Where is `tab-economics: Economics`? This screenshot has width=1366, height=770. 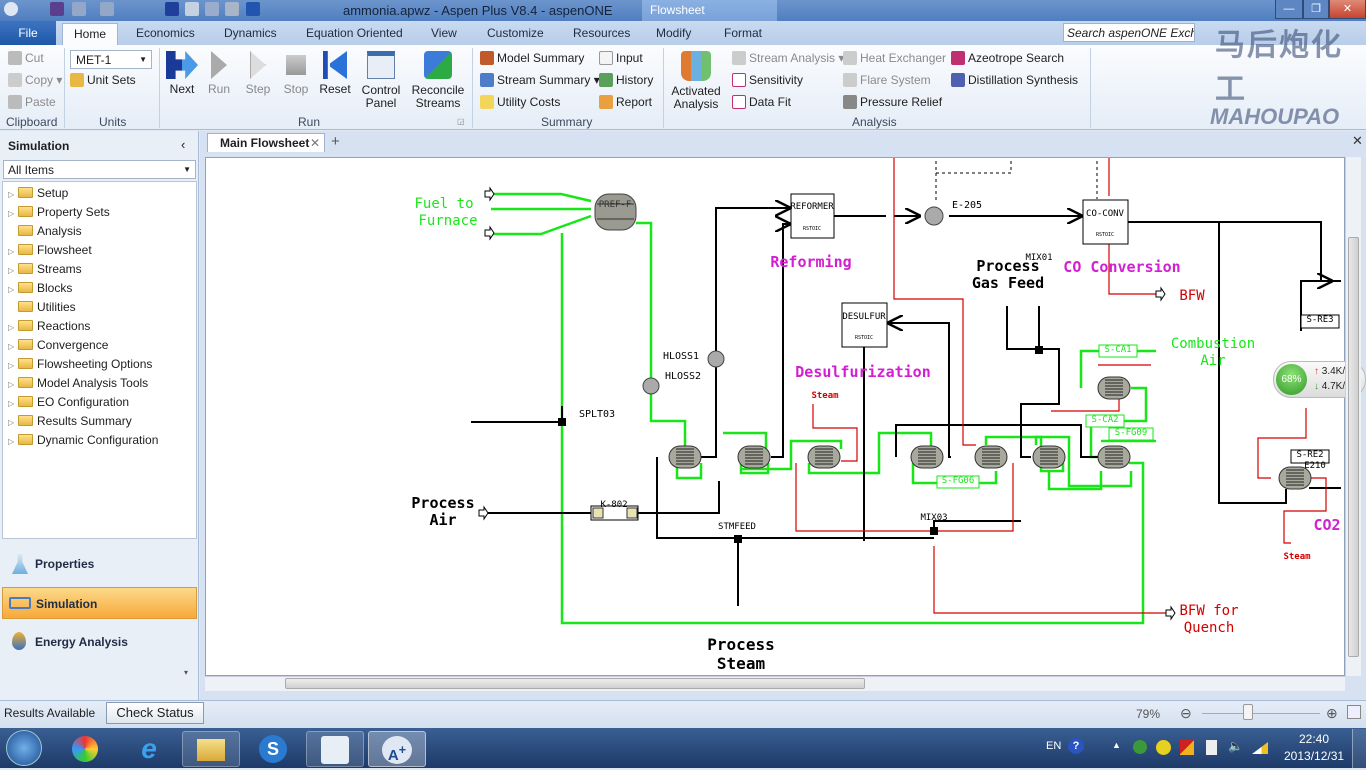 tab-economics: Economics is located at coordinates (165, 33).